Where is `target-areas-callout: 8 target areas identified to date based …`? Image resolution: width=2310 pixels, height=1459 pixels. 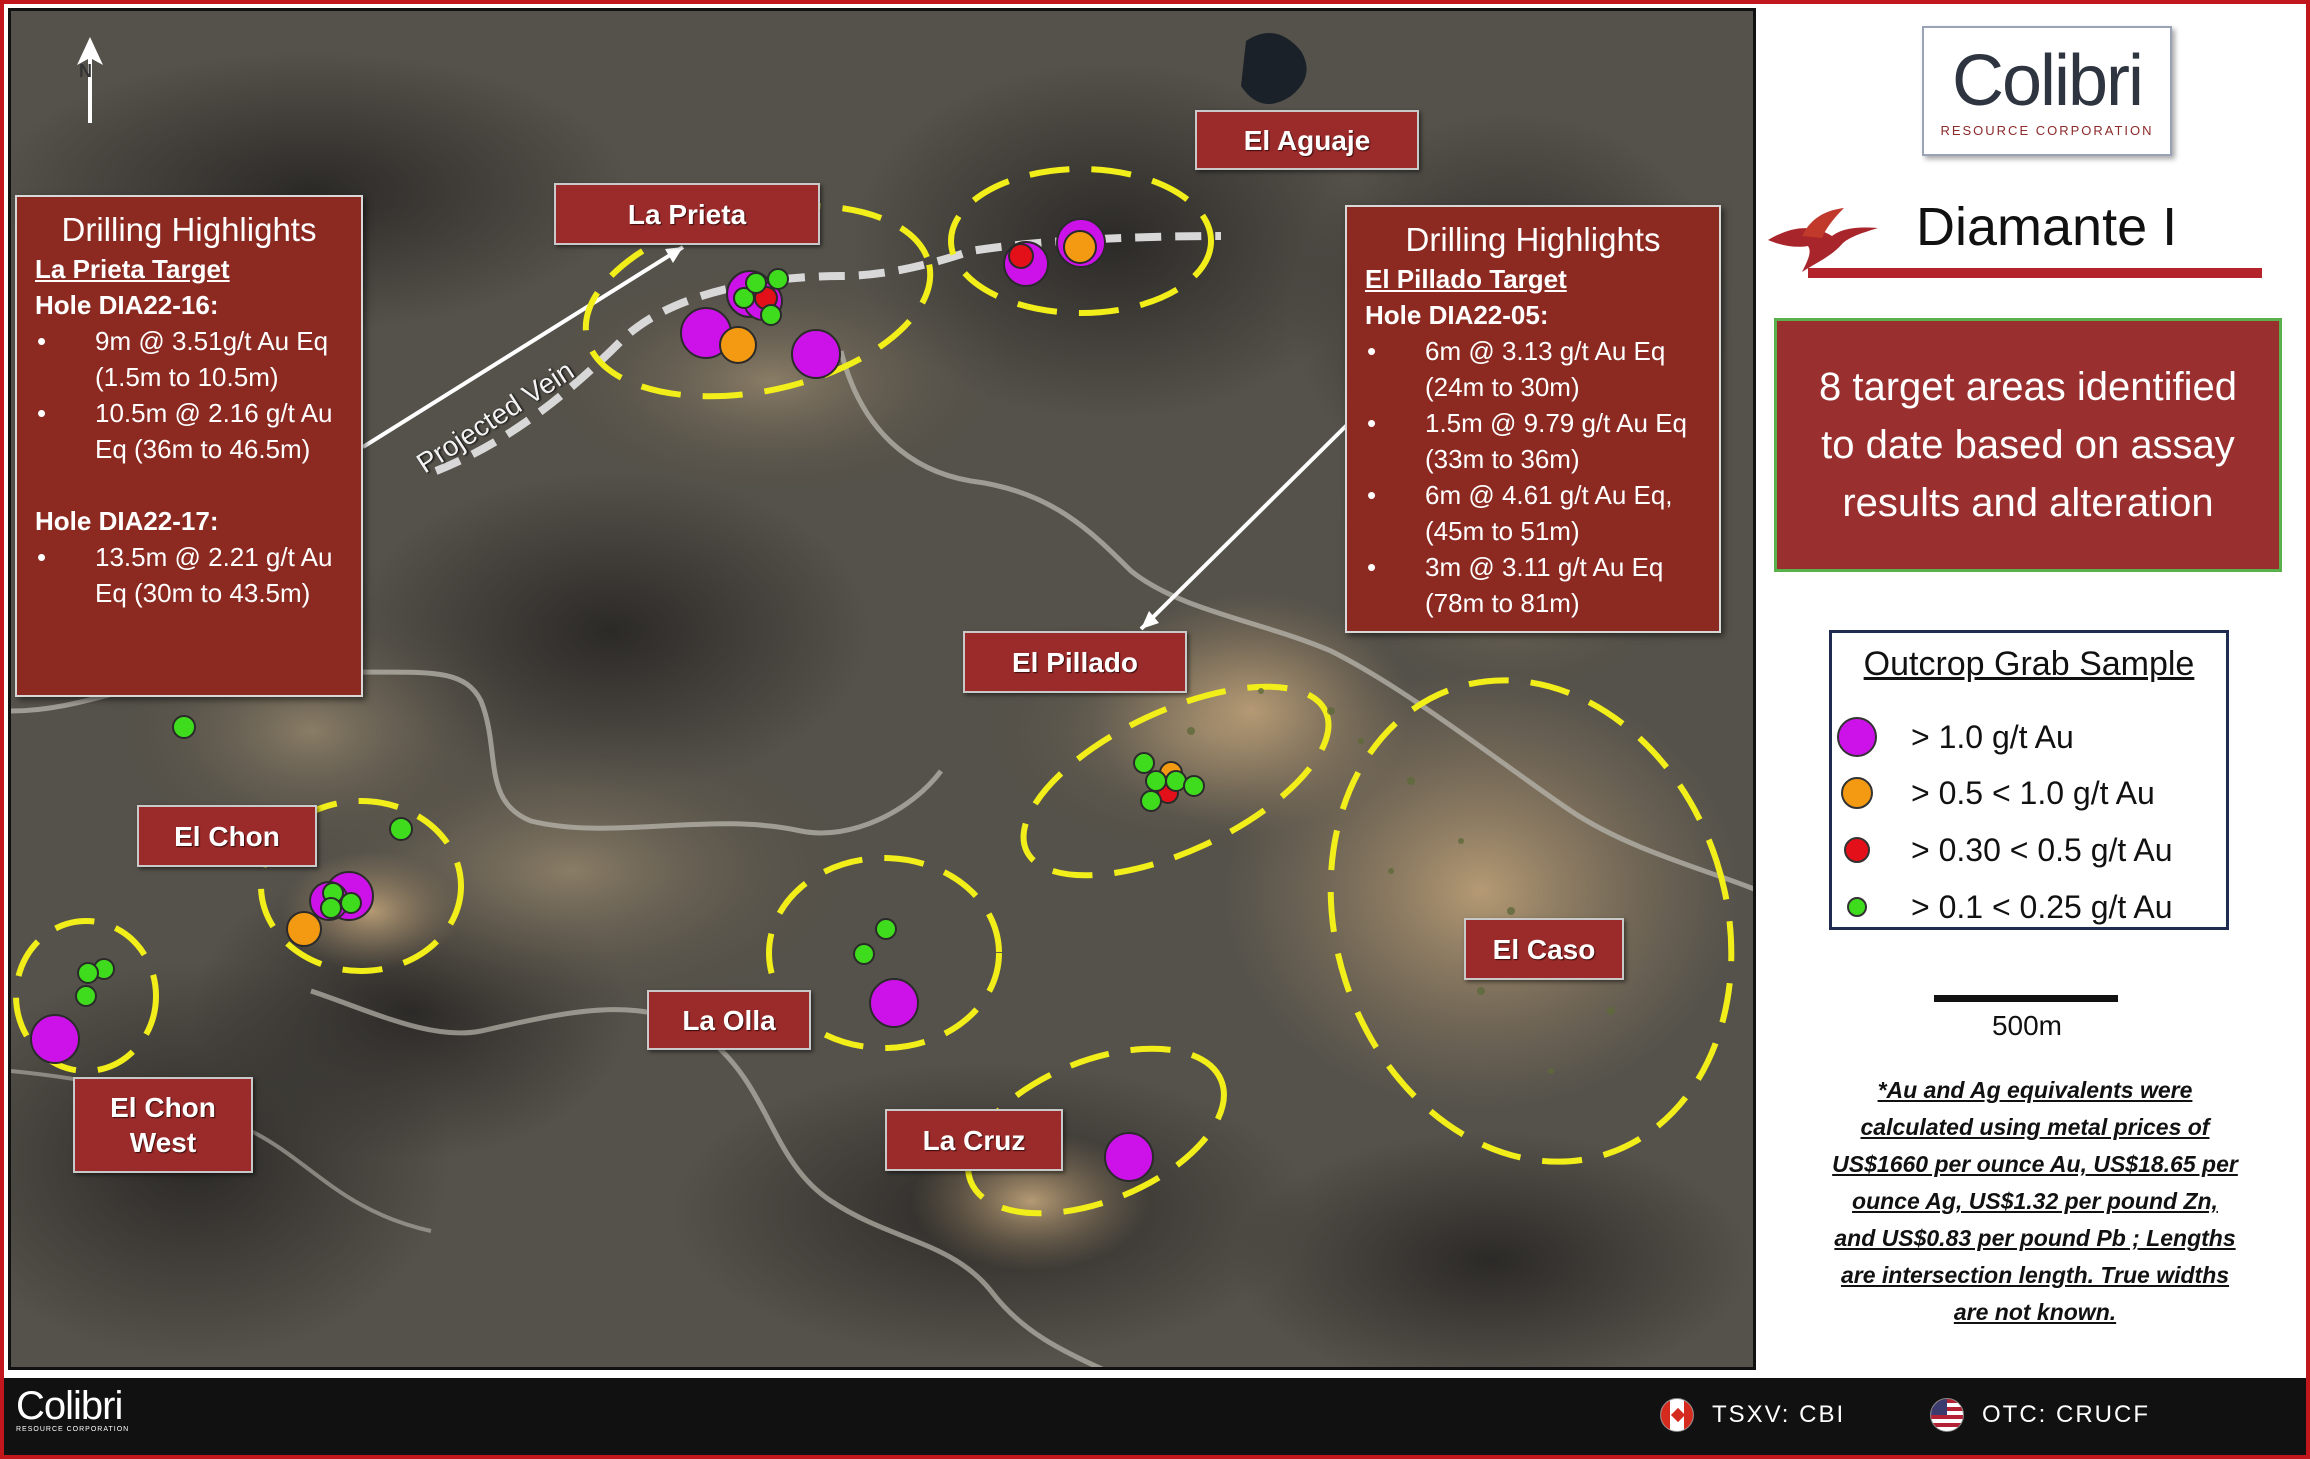
target-areas-callout: 8 target areas identified to date based … is located at coordinates (2028, 445).